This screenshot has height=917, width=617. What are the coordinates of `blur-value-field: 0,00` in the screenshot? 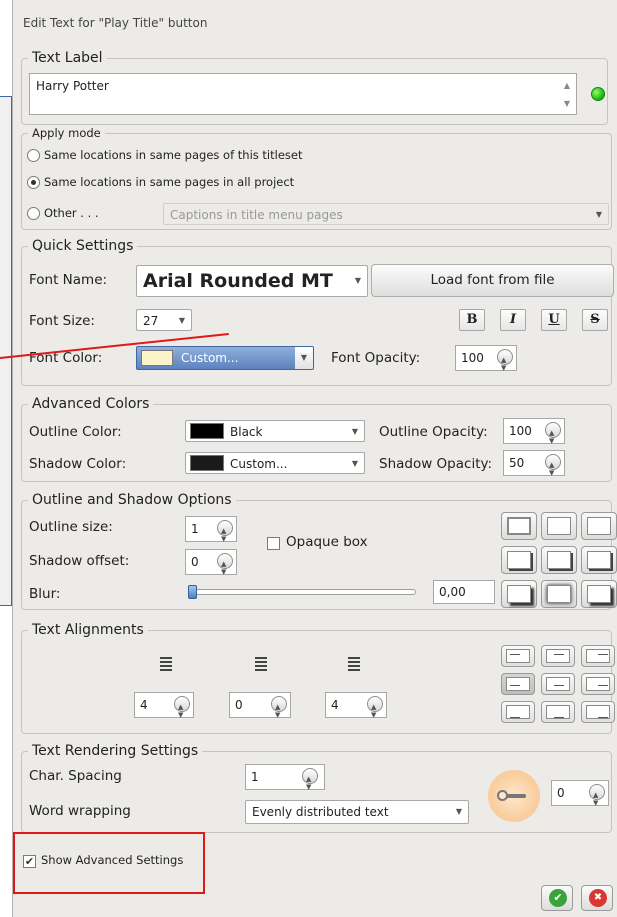 It's located at (464, 592).